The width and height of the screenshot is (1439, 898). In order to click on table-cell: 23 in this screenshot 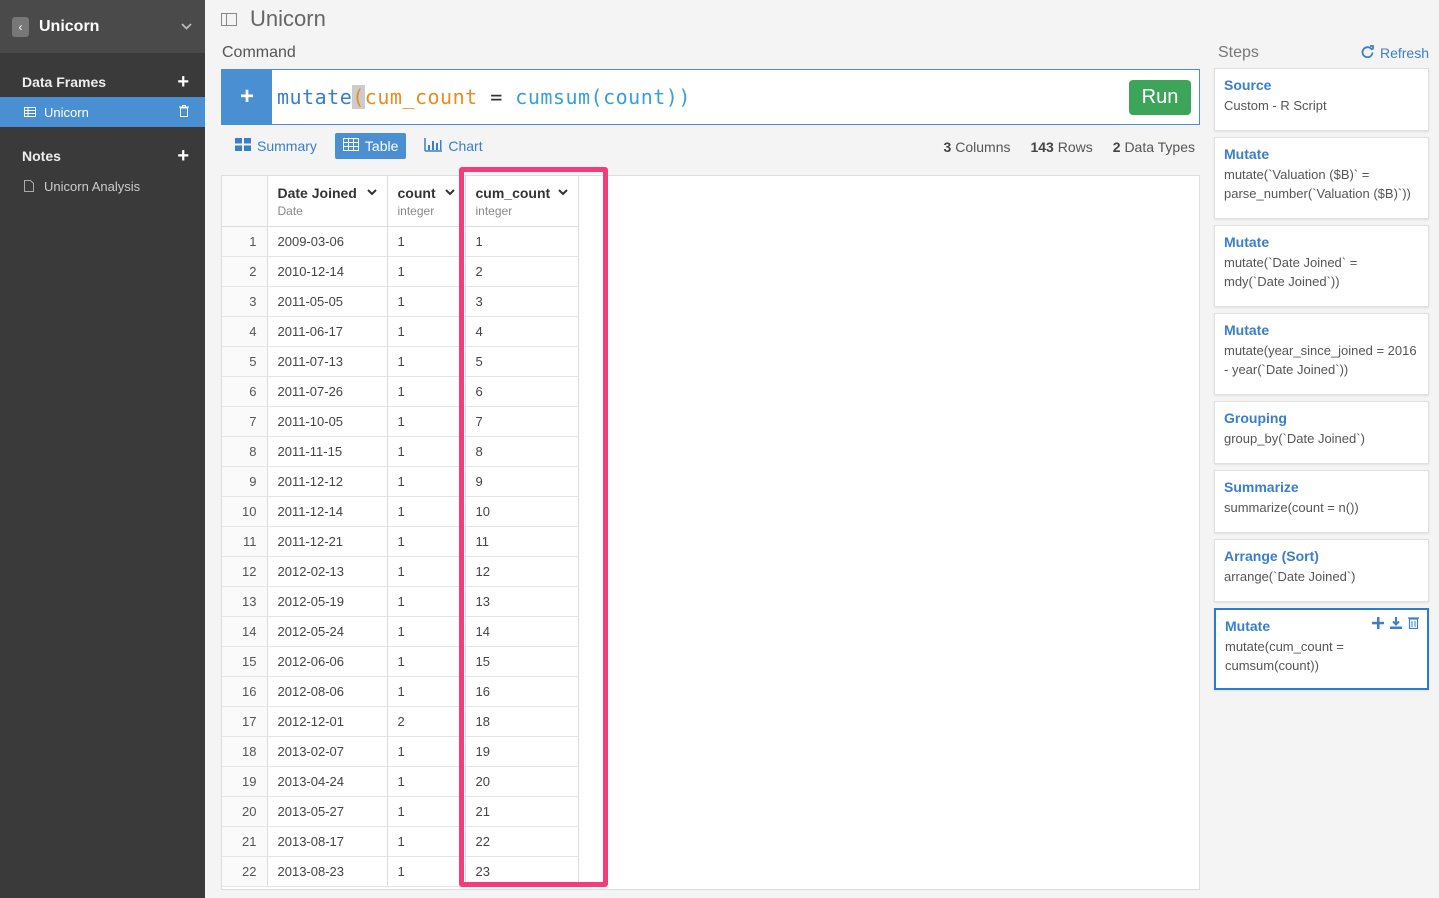, I will do `click(522, 871)`.